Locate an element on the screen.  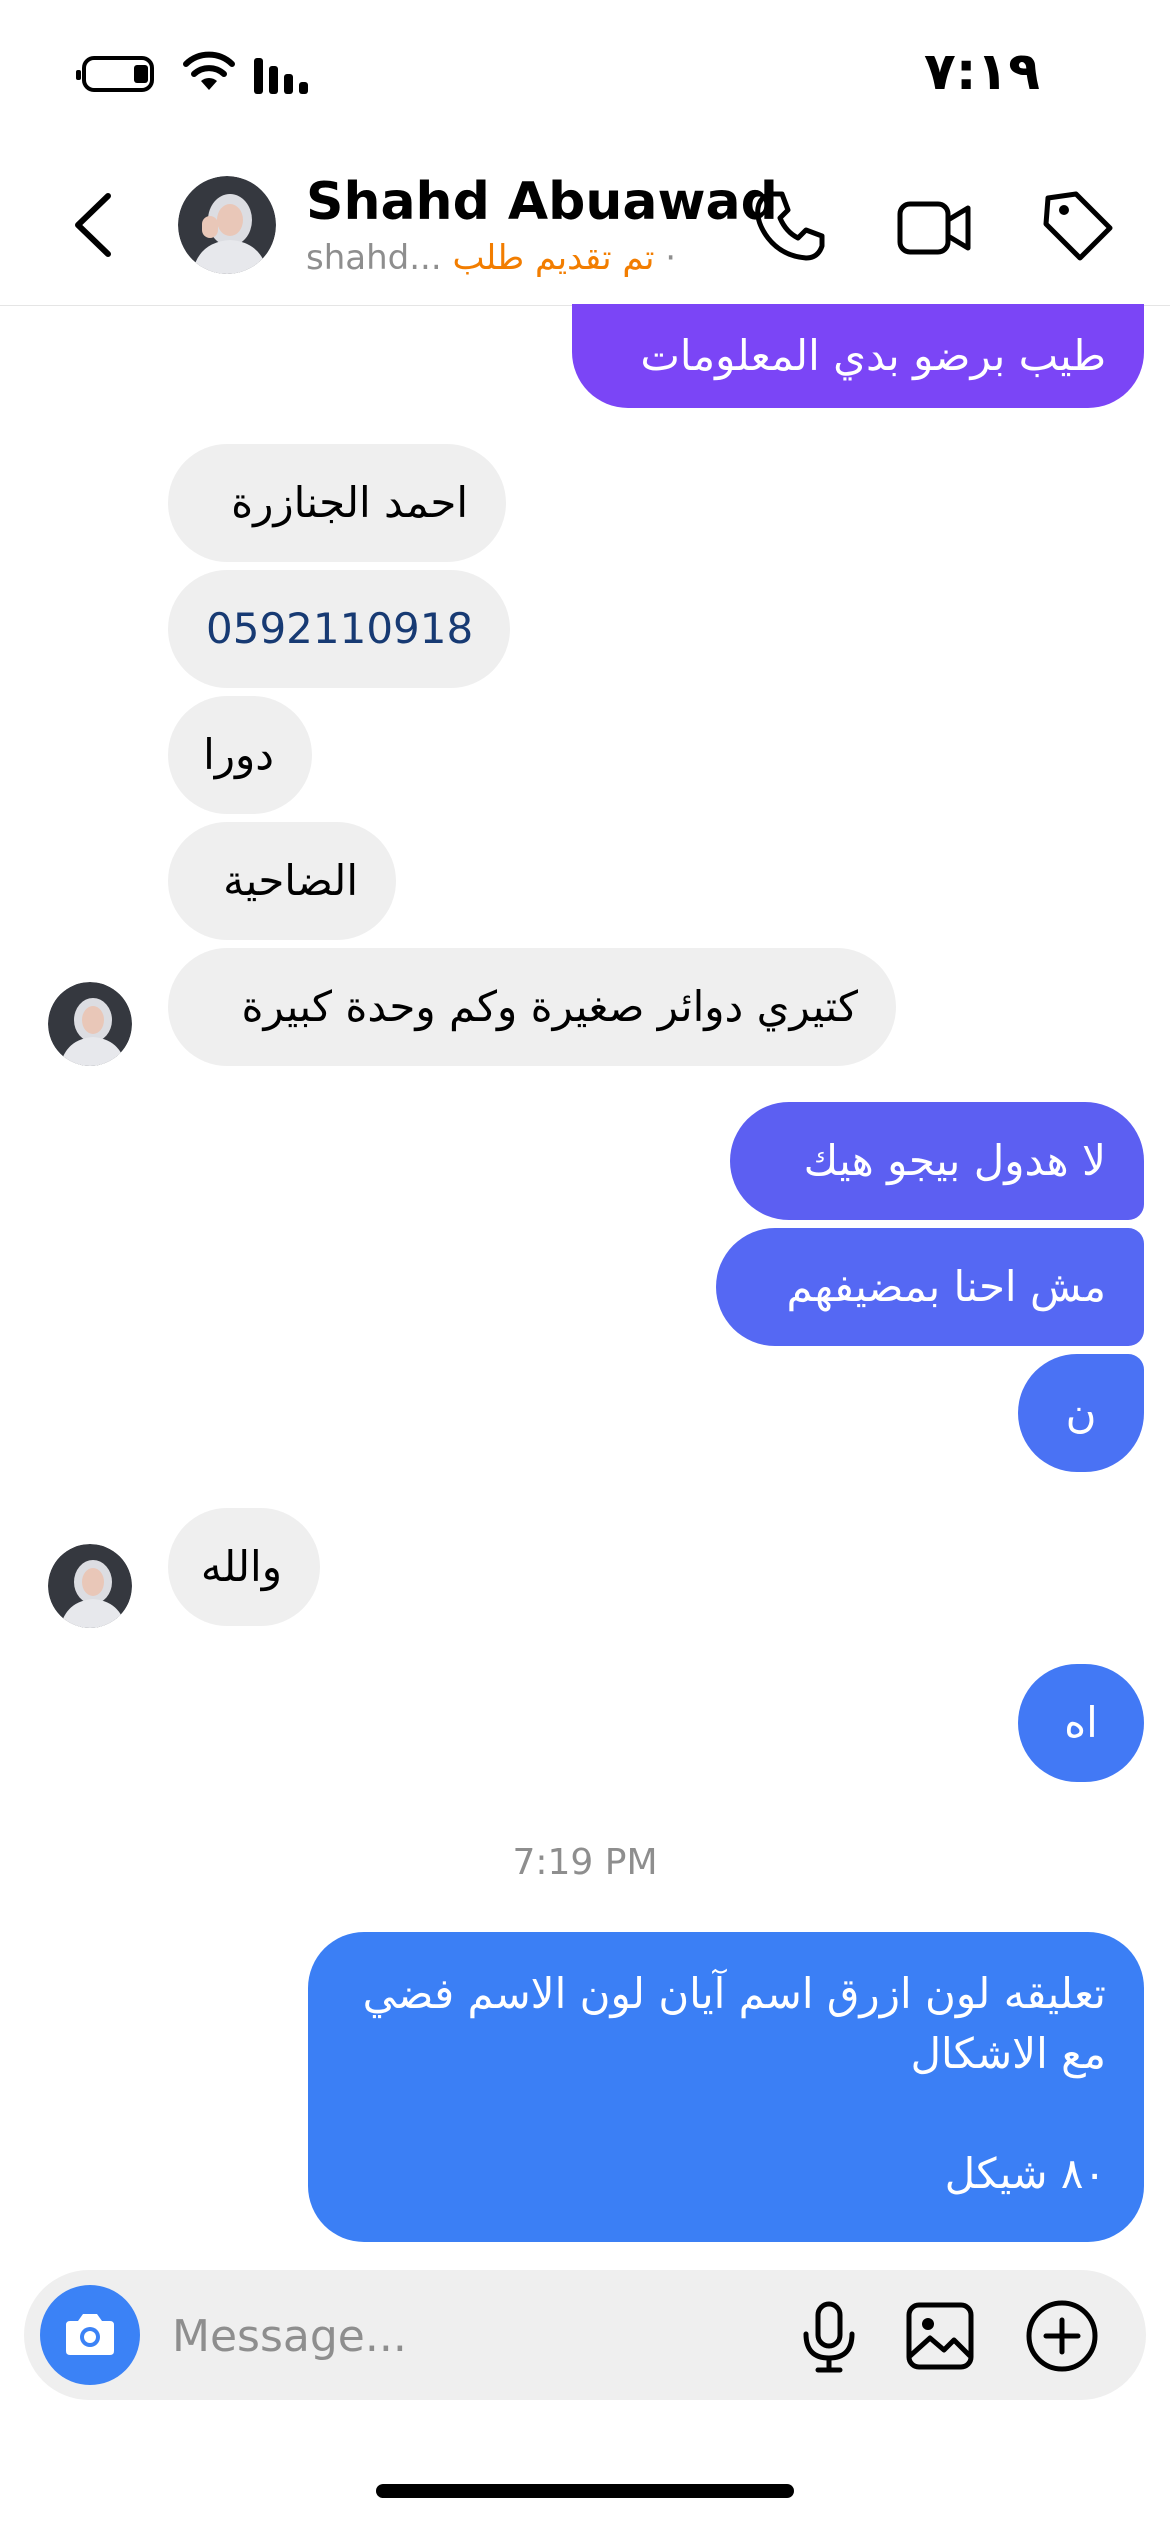
message-bubble-outgoing: ن is located at coordinates (1081, 1413).